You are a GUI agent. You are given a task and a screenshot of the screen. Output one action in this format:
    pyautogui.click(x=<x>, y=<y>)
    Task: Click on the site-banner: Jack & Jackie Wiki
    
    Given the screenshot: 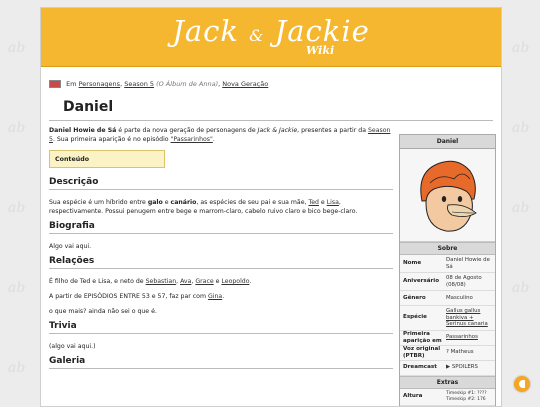 What is the action you would take?
    pyautogui.click(x=271, y=37)
    